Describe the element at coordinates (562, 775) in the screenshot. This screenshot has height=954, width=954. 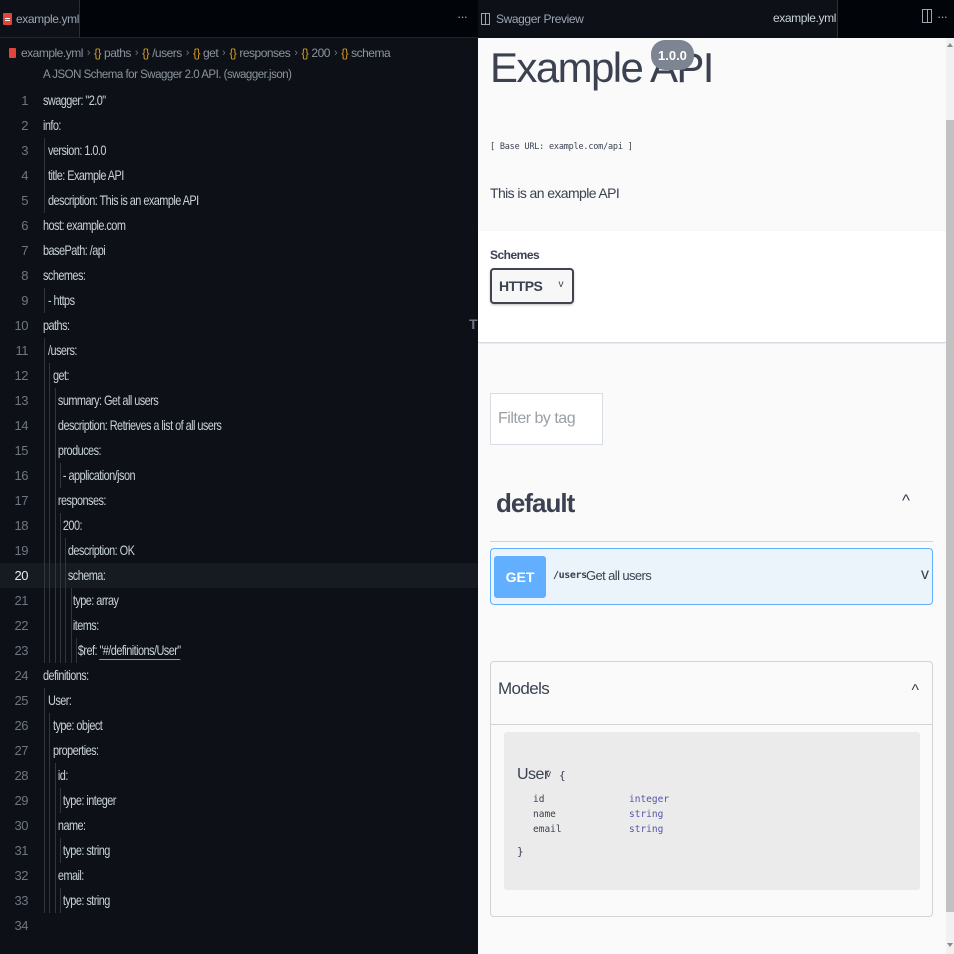
I see `brace-open: {` at that location.